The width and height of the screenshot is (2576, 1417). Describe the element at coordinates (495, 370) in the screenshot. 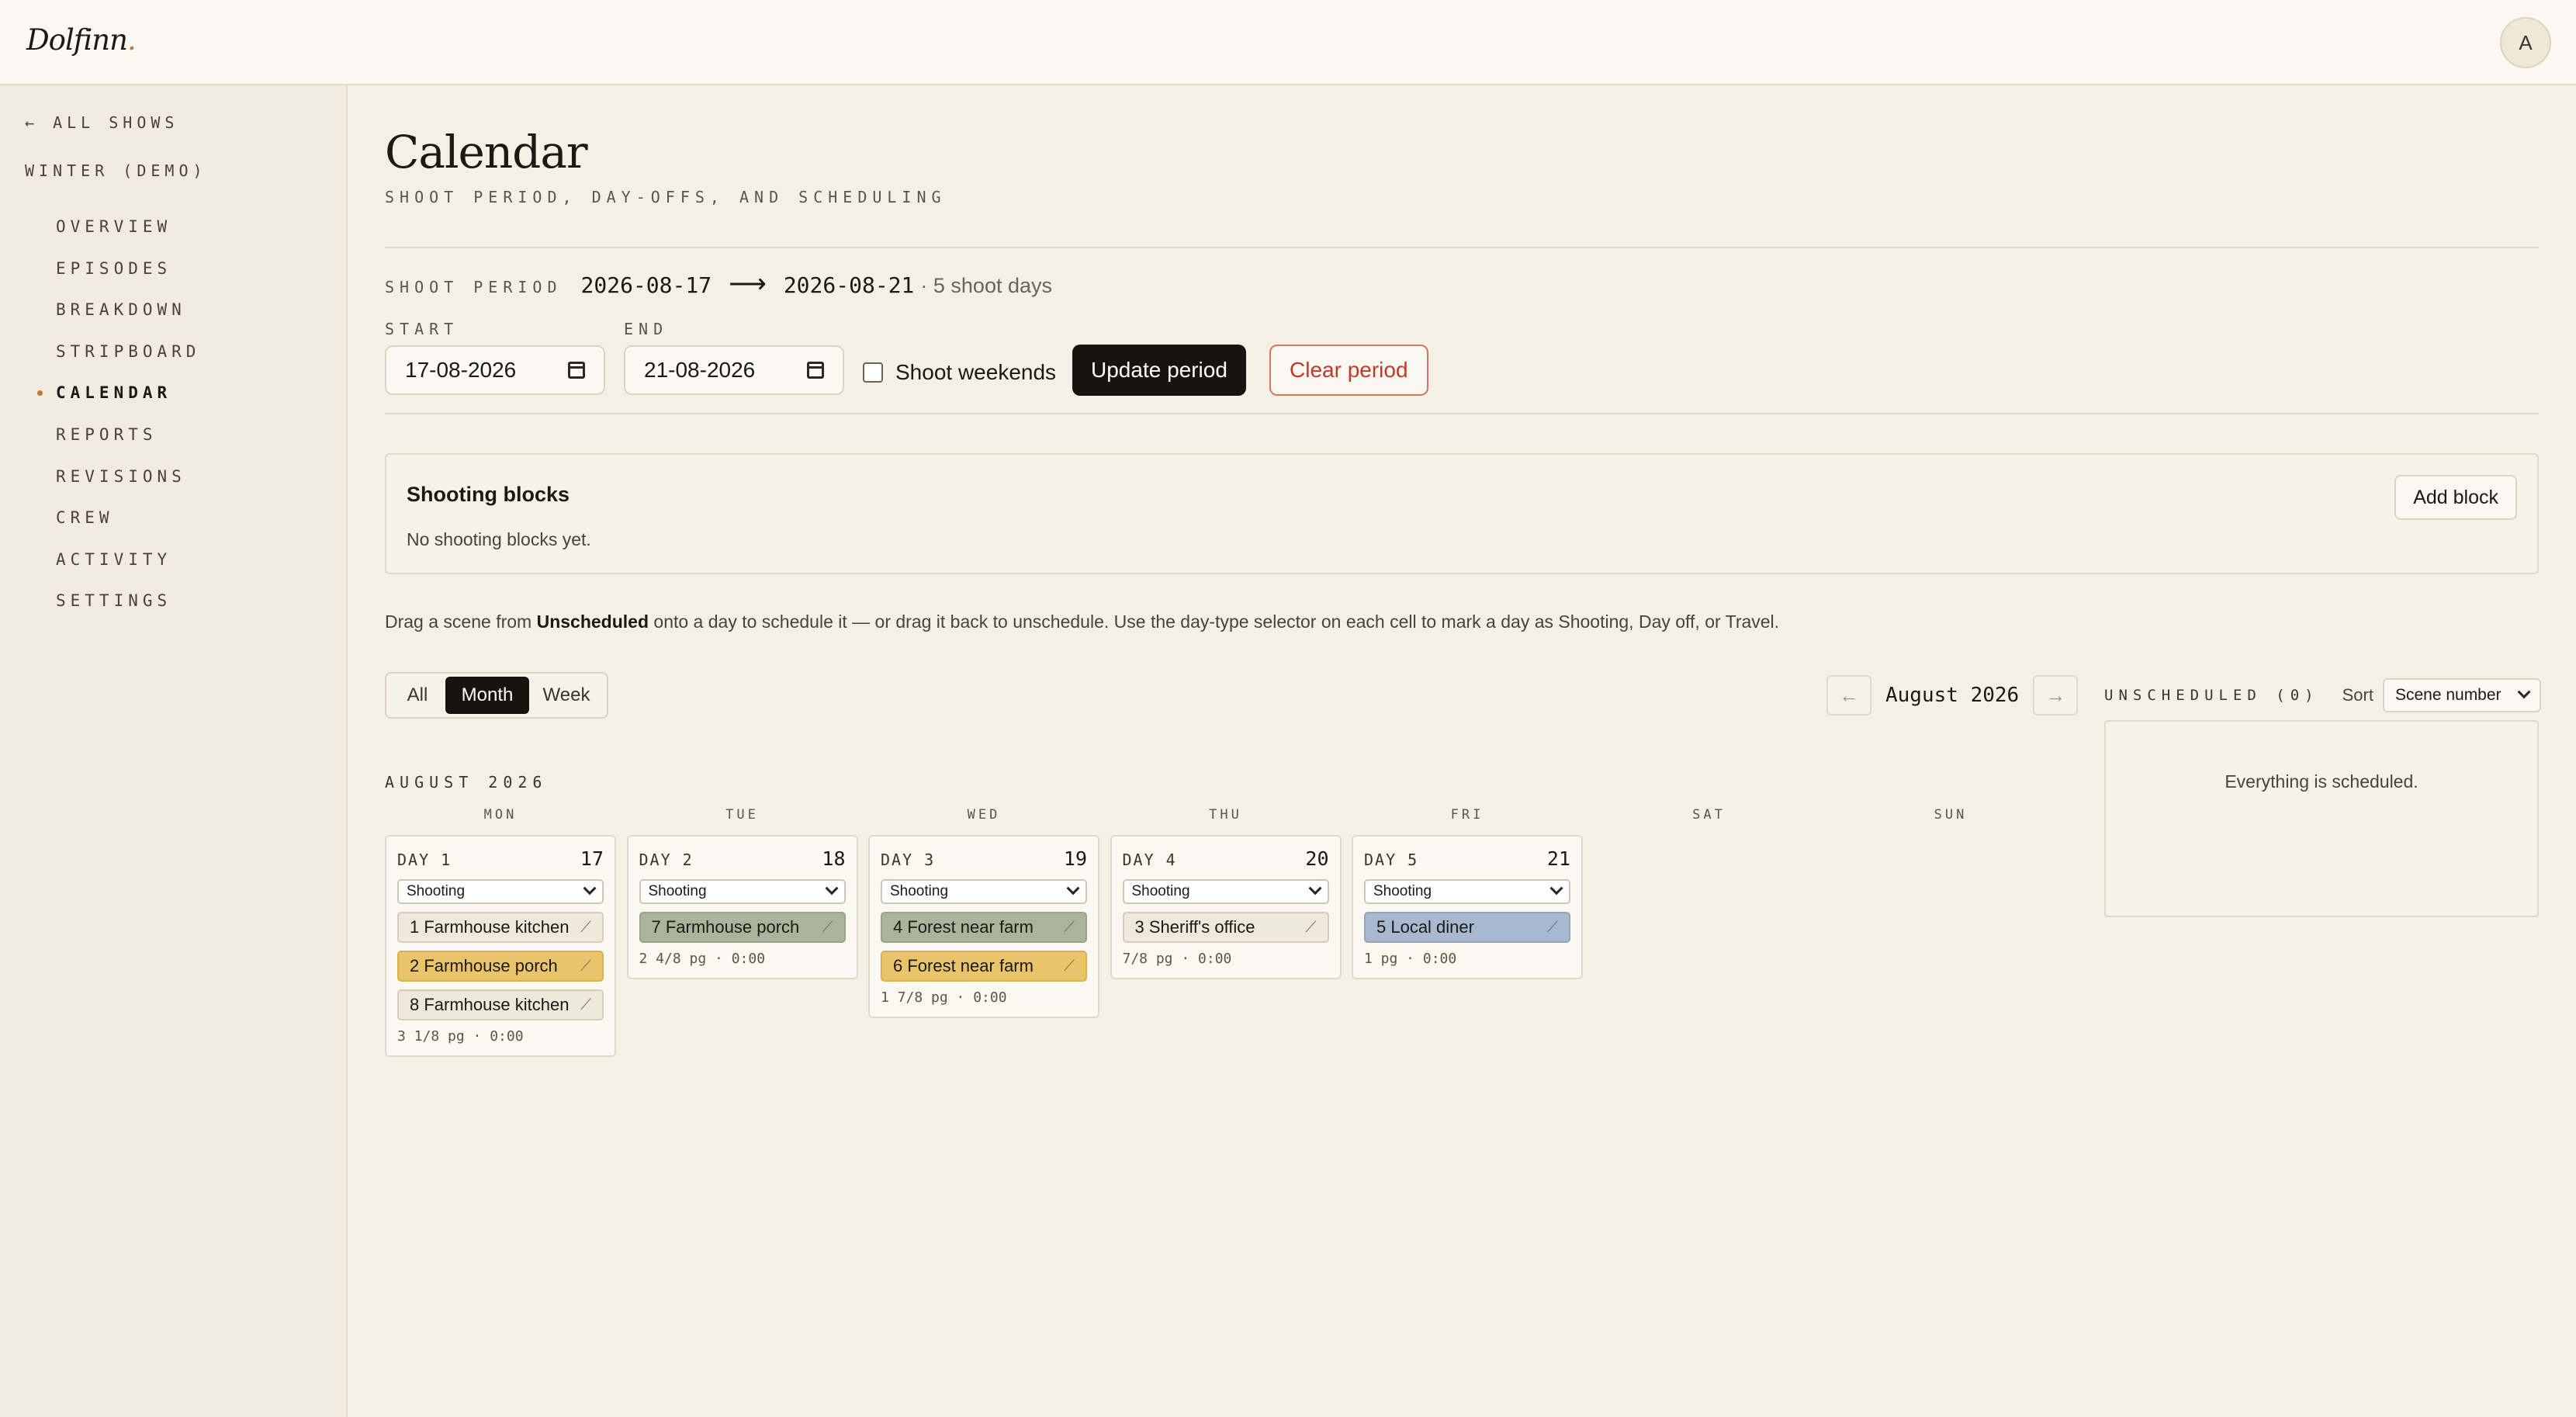

I see `start-date-input: 17-08-2026` at that location.